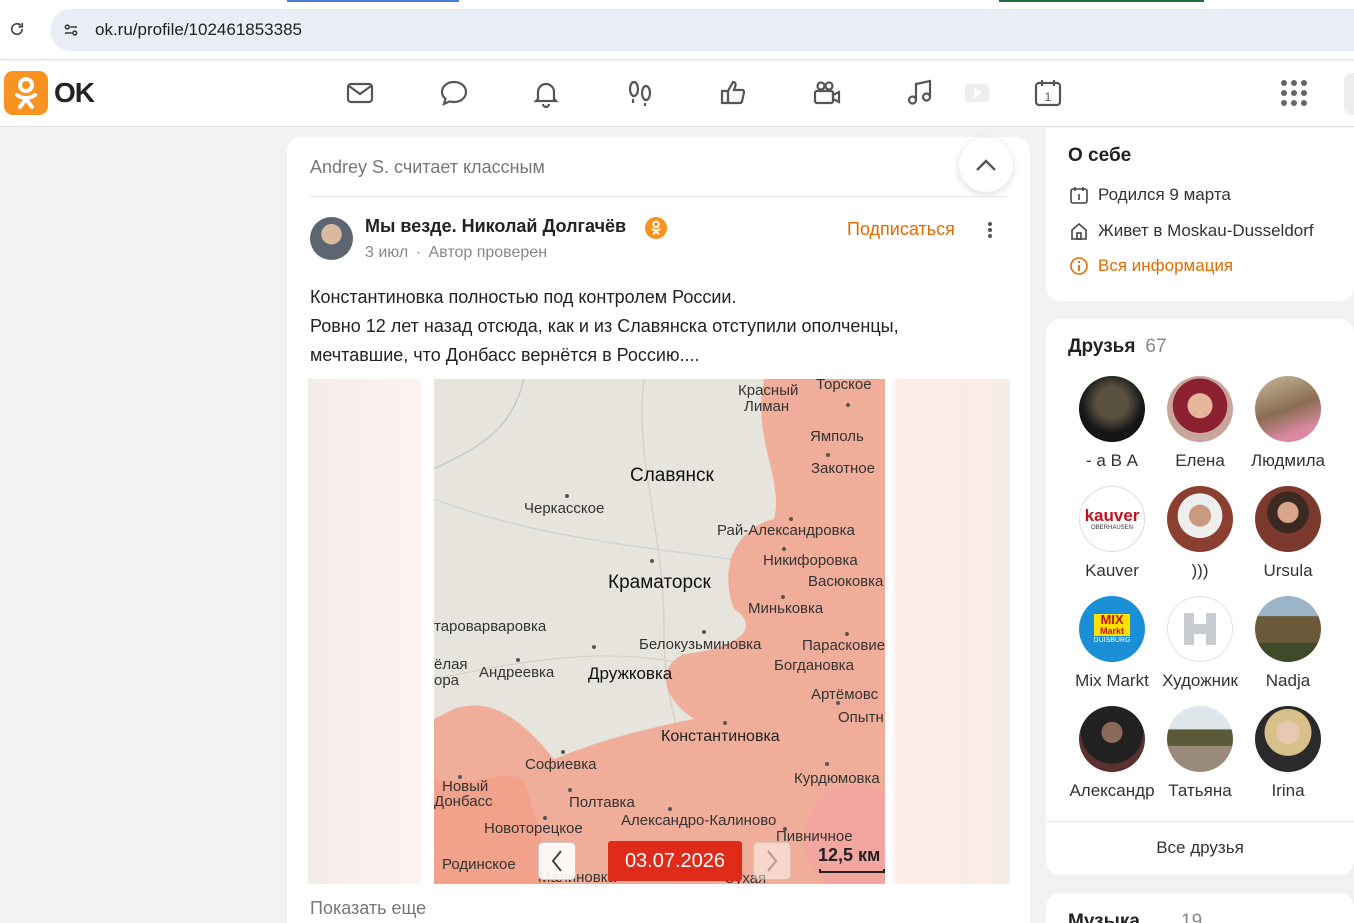 This screenshot has height=923, width=1354. I want to click on map-prev-button, so click(557, 861).